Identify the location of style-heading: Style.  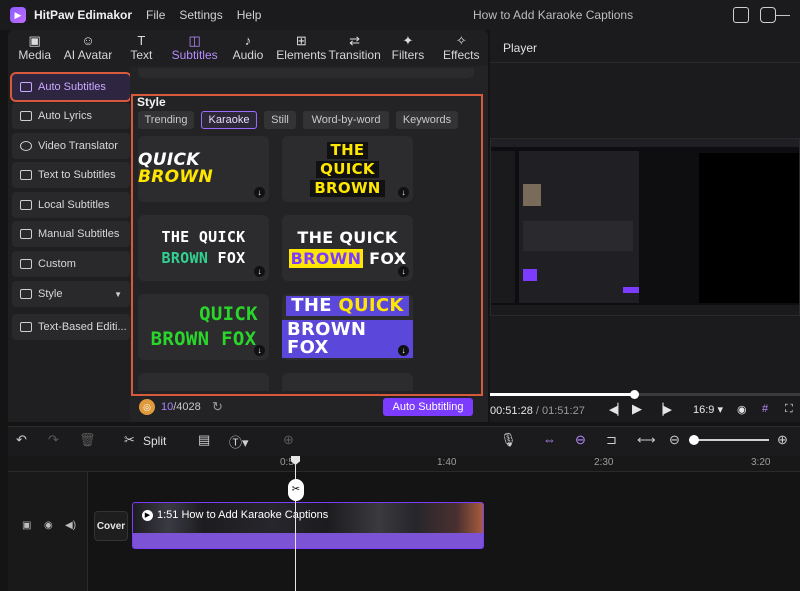
(151, 102).